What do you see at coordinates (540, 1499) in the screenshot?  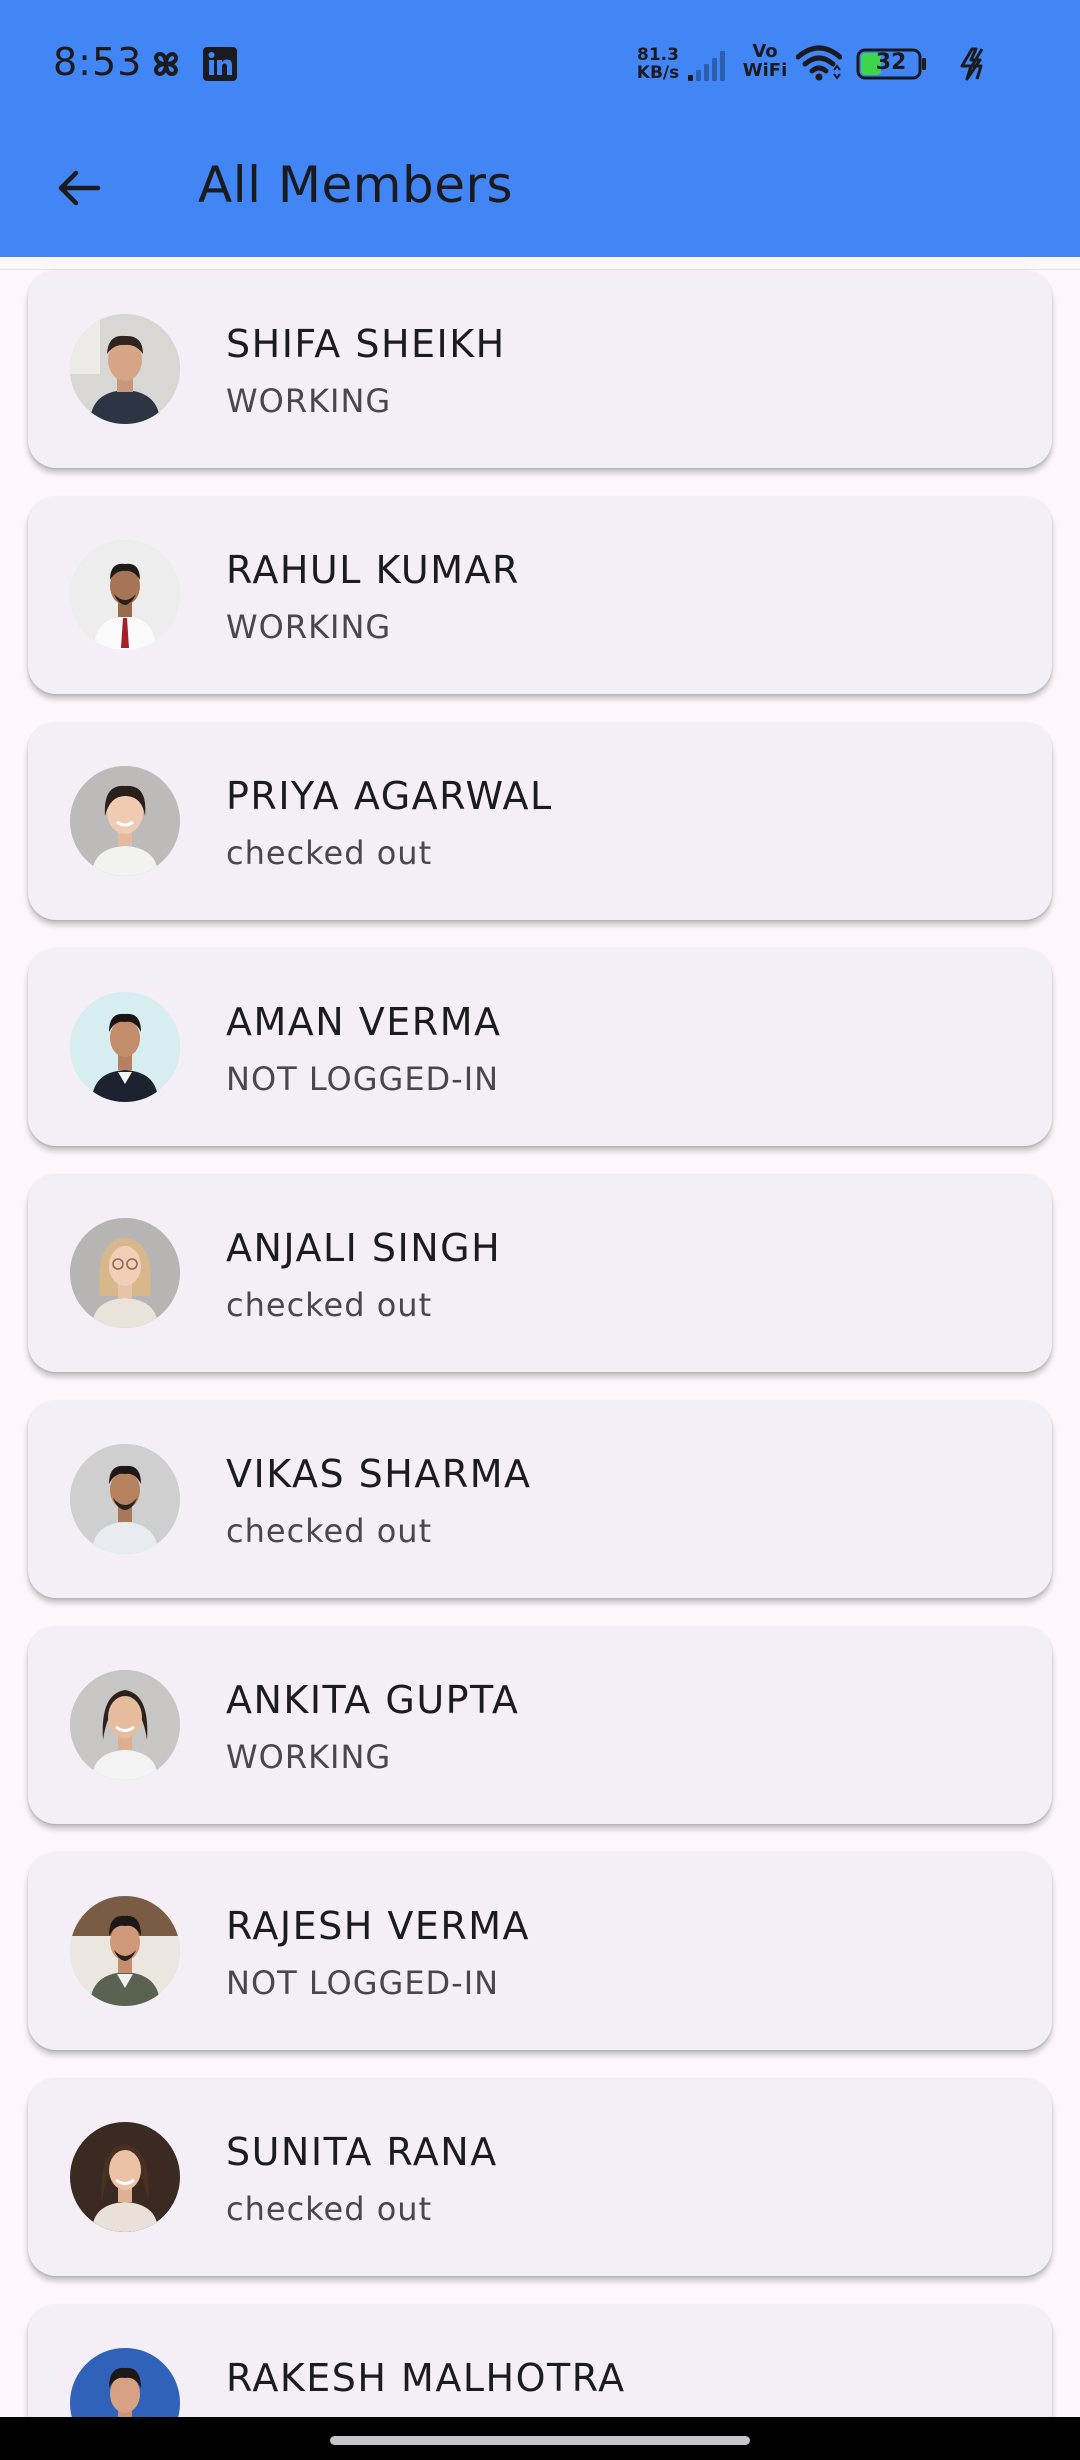 I see `member-card: VIKAS SHARMA checked out` at bounding box center [540, 1499].